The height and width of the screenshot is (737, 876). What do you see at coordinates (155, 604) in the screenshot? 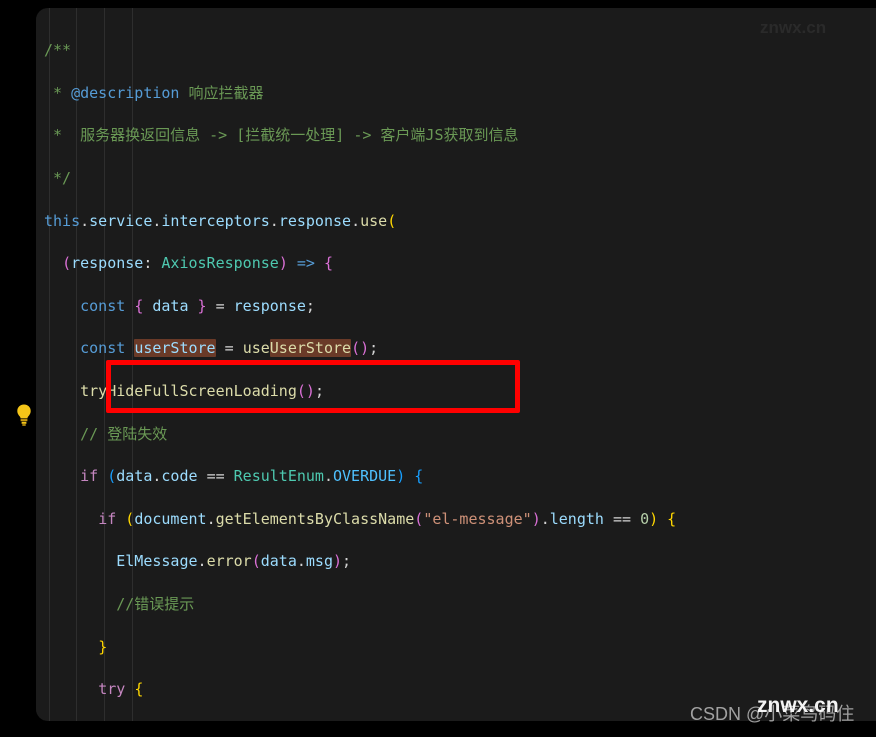
I see `code-line: //错误提示` at bounding box center [155, 604].